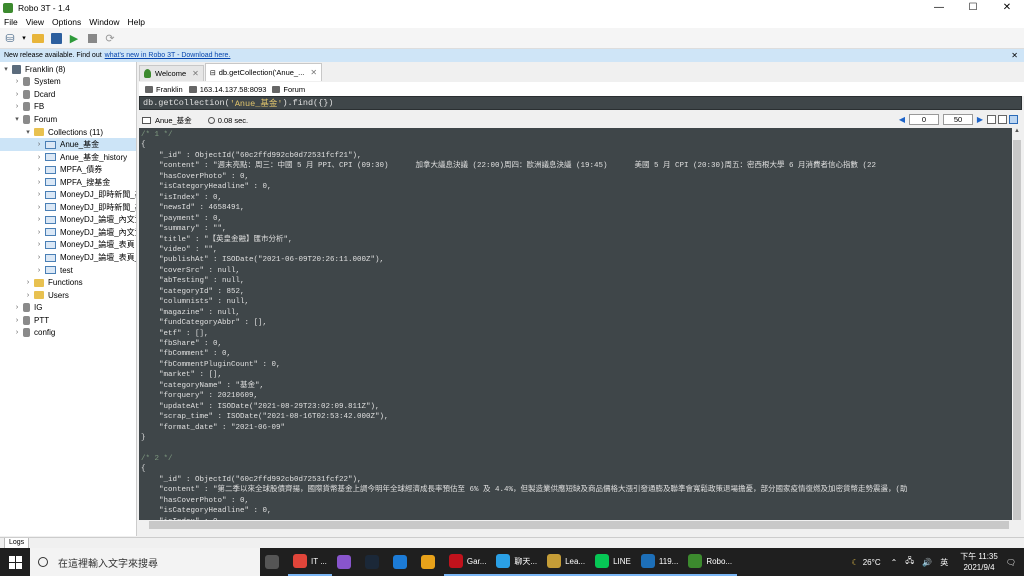 This screenshot has width=1024, height=576. Describe the element at coordinates (944, 562) in the screenshot. I see `input-language: 英` at that location.